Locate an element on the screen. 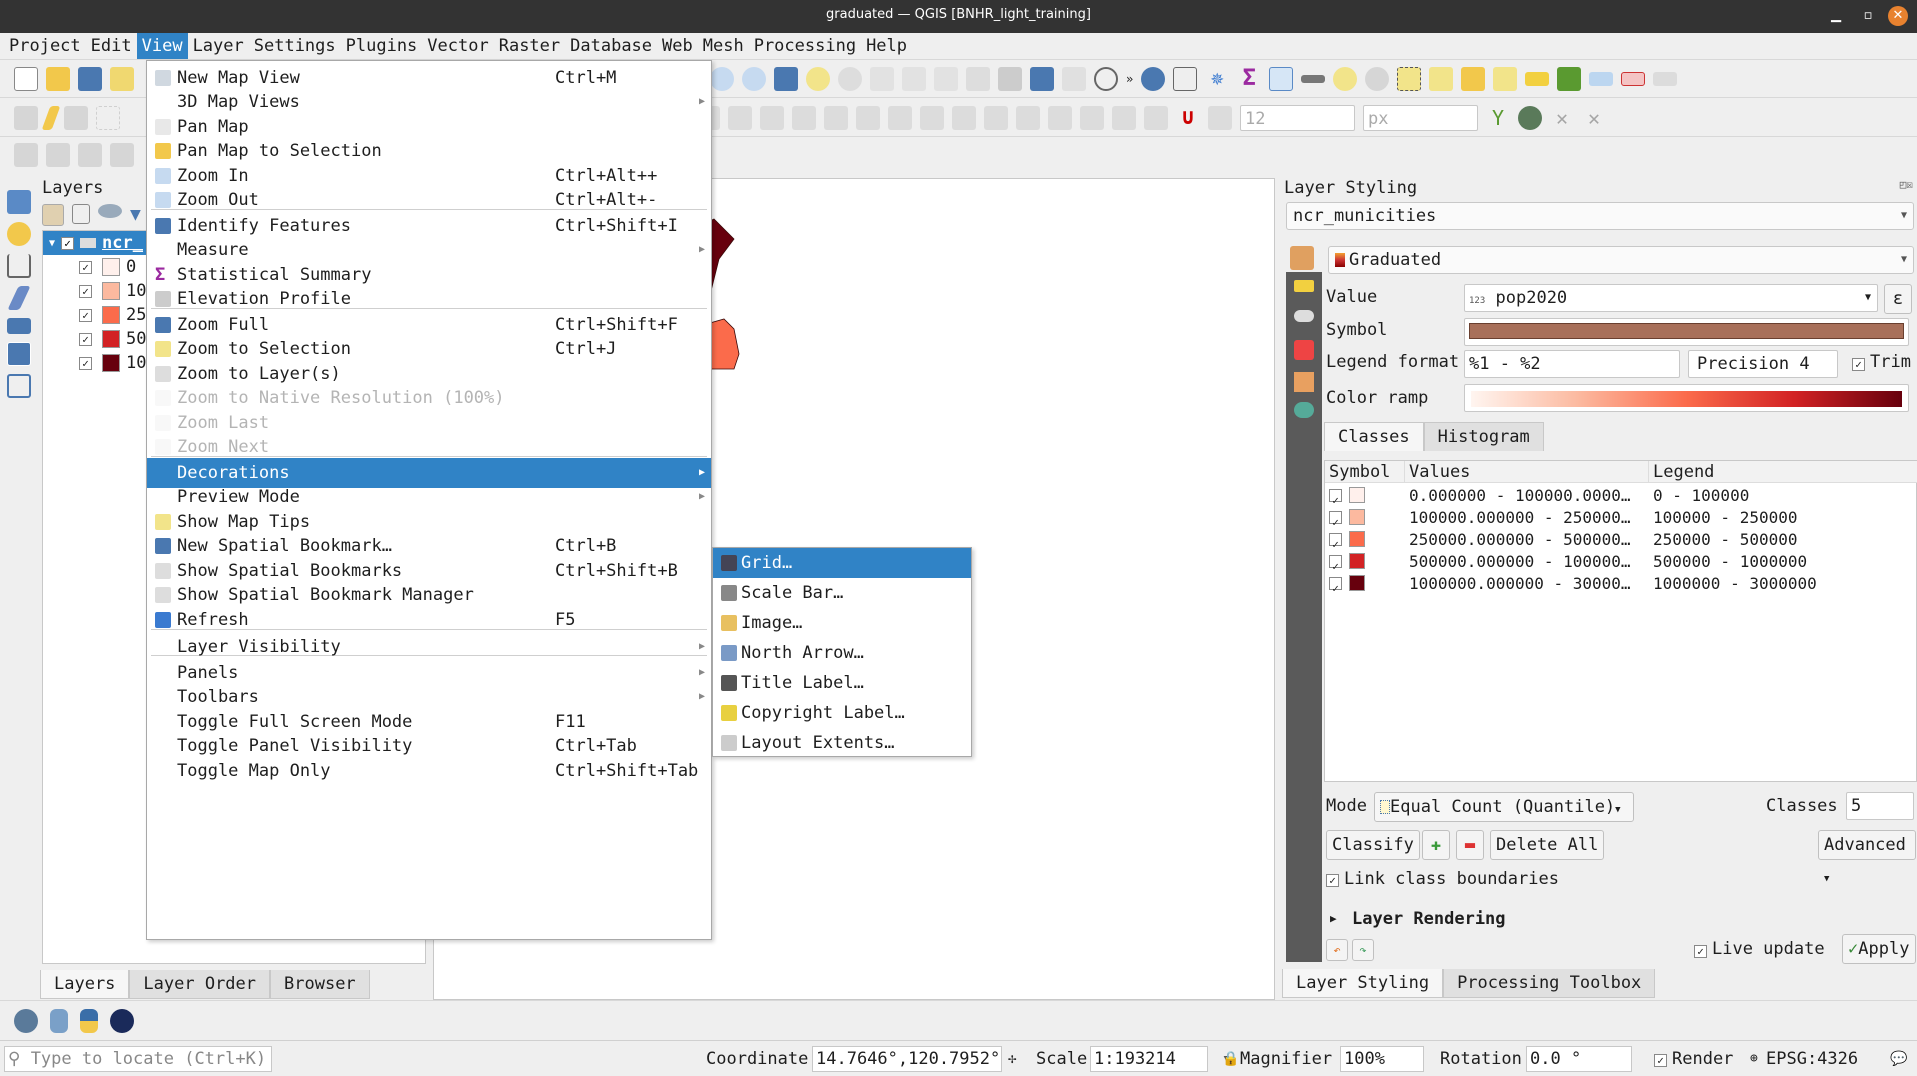  new-project-icon is located at coordinates (26, 78).